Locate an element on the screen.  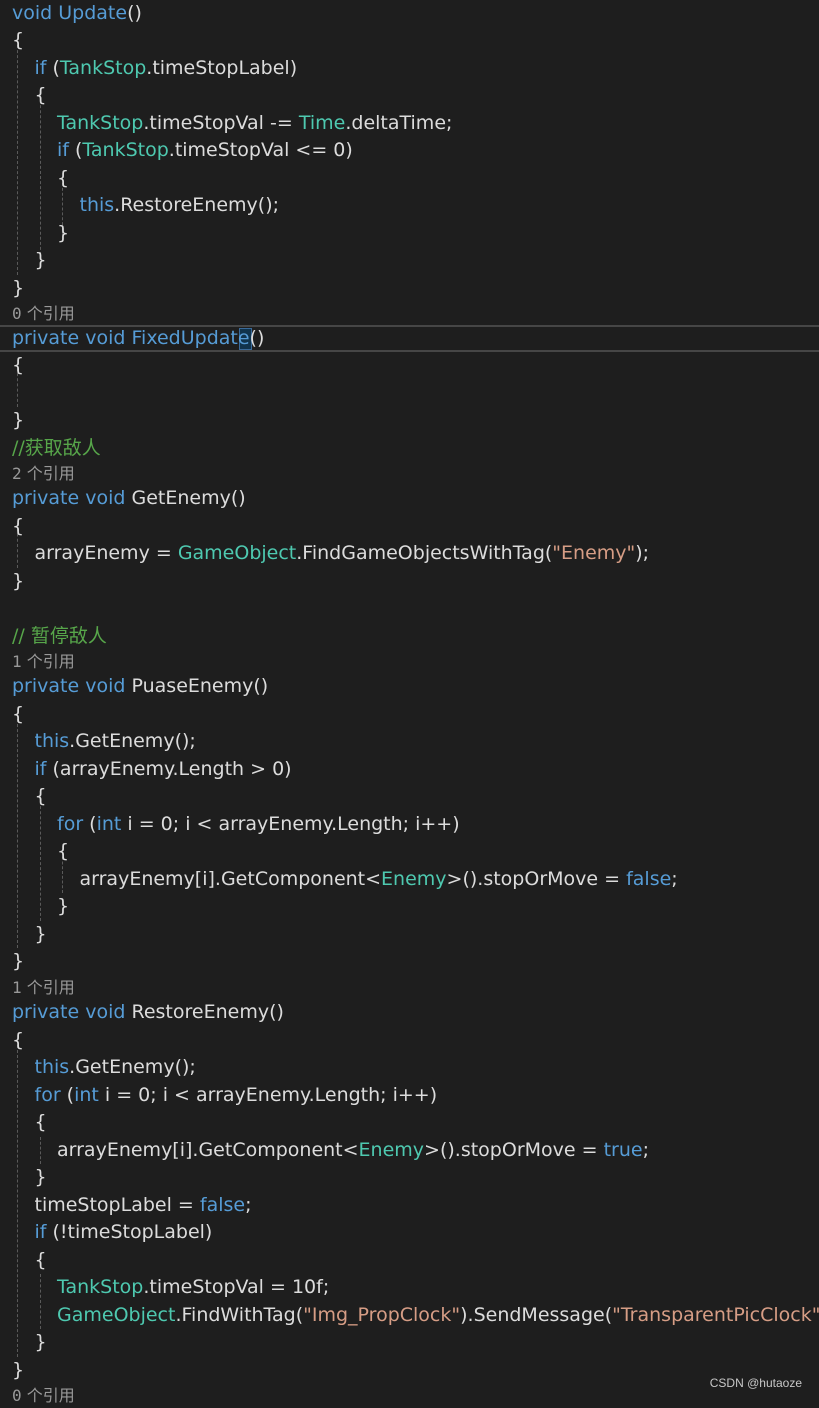
code-token: >().stopOrMove = is located at coordinates (514, 1150).